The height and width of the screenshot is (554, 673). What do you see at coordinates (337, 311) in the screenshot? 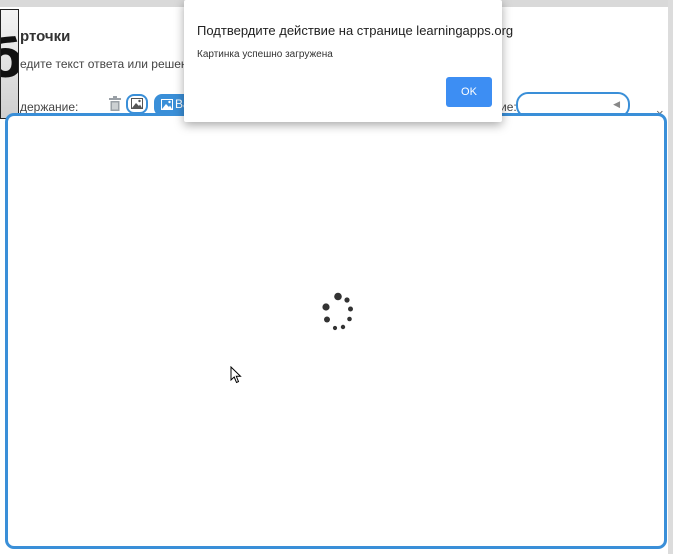
I see `spinner-icon` at bounding box center [337, 311].